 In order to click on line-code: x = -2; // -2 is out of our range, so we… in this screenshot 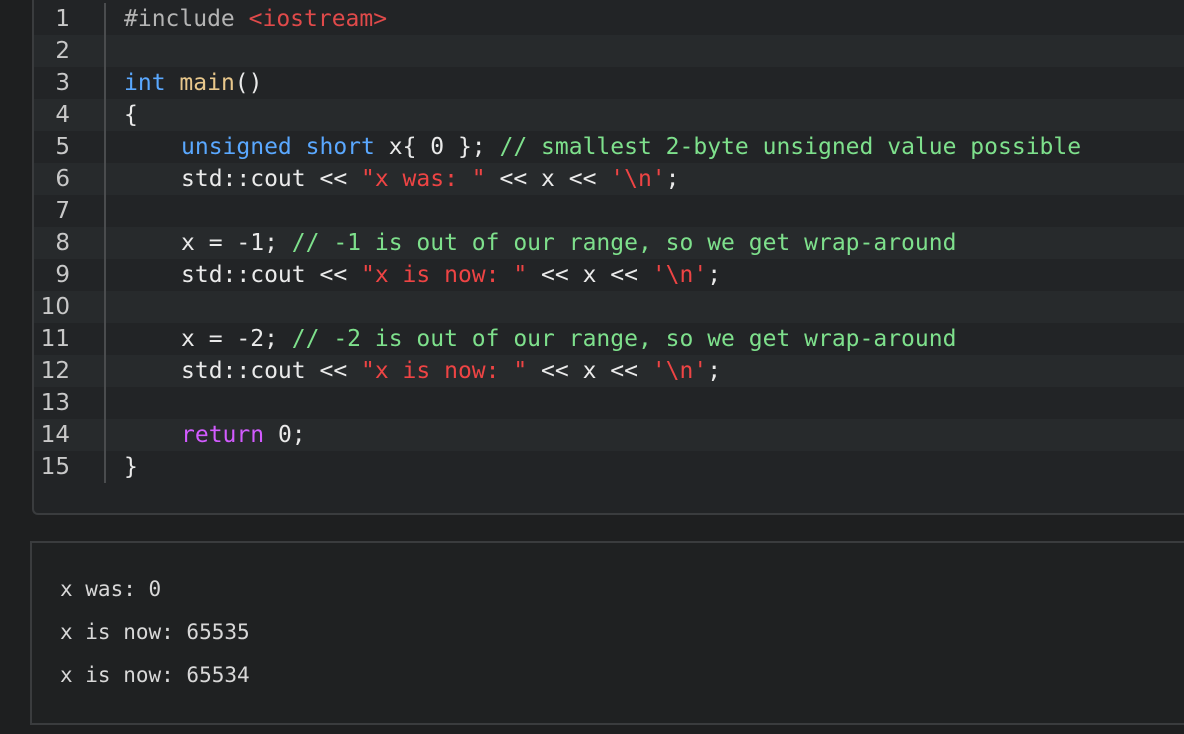, I will do `click(540, 339)`.